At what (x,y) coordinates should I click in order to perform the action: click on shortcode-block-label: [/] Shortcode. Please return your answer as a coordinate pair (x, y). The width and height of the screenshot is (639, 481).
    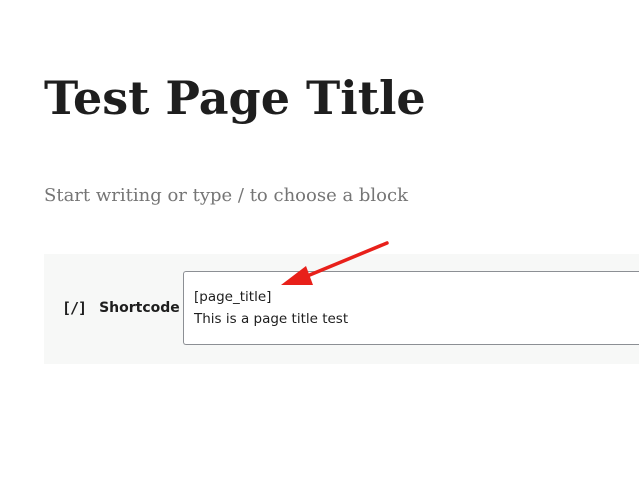
    Looking at the image, I should click on (121, 308).